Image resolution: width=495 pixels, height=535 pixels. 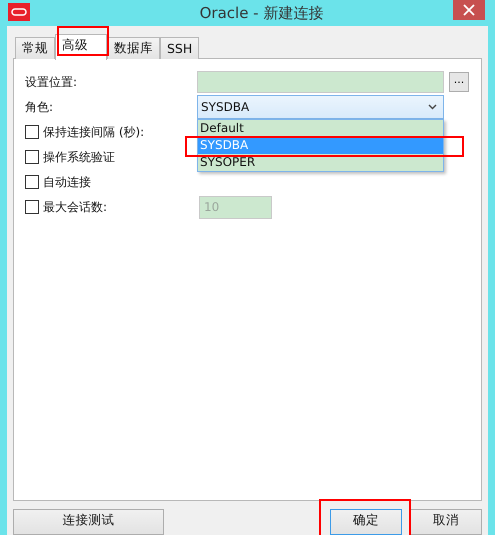 I want to click on checkbox-label: 最大会话数:, so click(x=75, y=207).